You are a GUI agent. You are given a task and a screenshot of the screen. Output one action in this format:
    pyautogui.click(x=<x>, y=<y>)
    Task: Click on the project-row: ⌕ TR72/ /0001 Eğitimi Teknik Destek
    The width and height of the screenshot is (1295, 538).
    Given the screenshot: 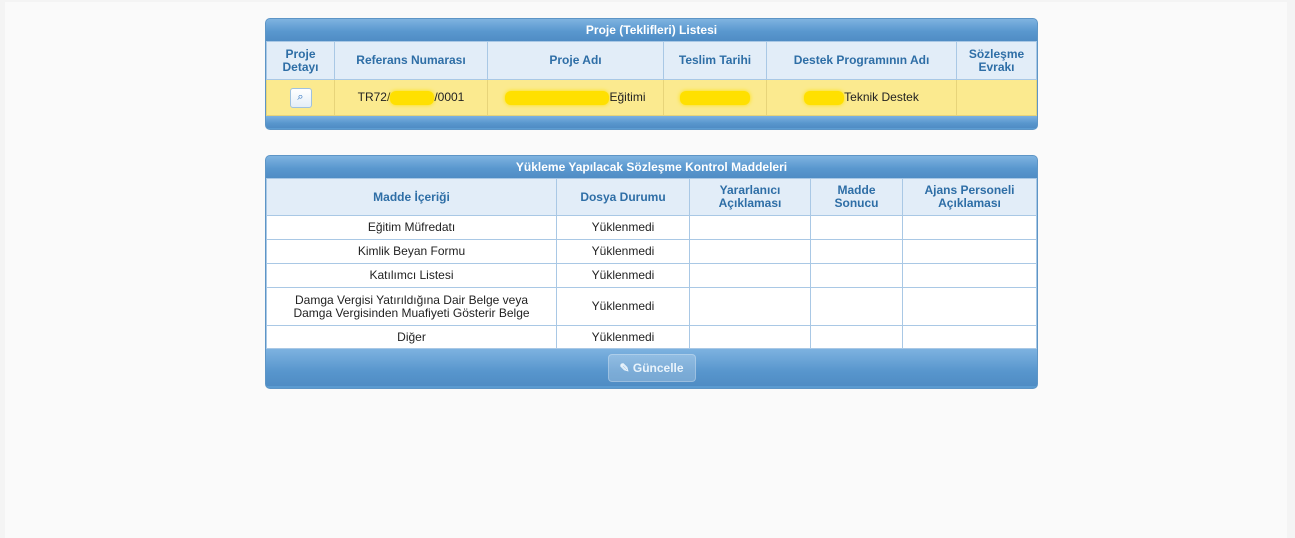 What is the action you would take?
    pyautogui.click(x=651, y=97)
    